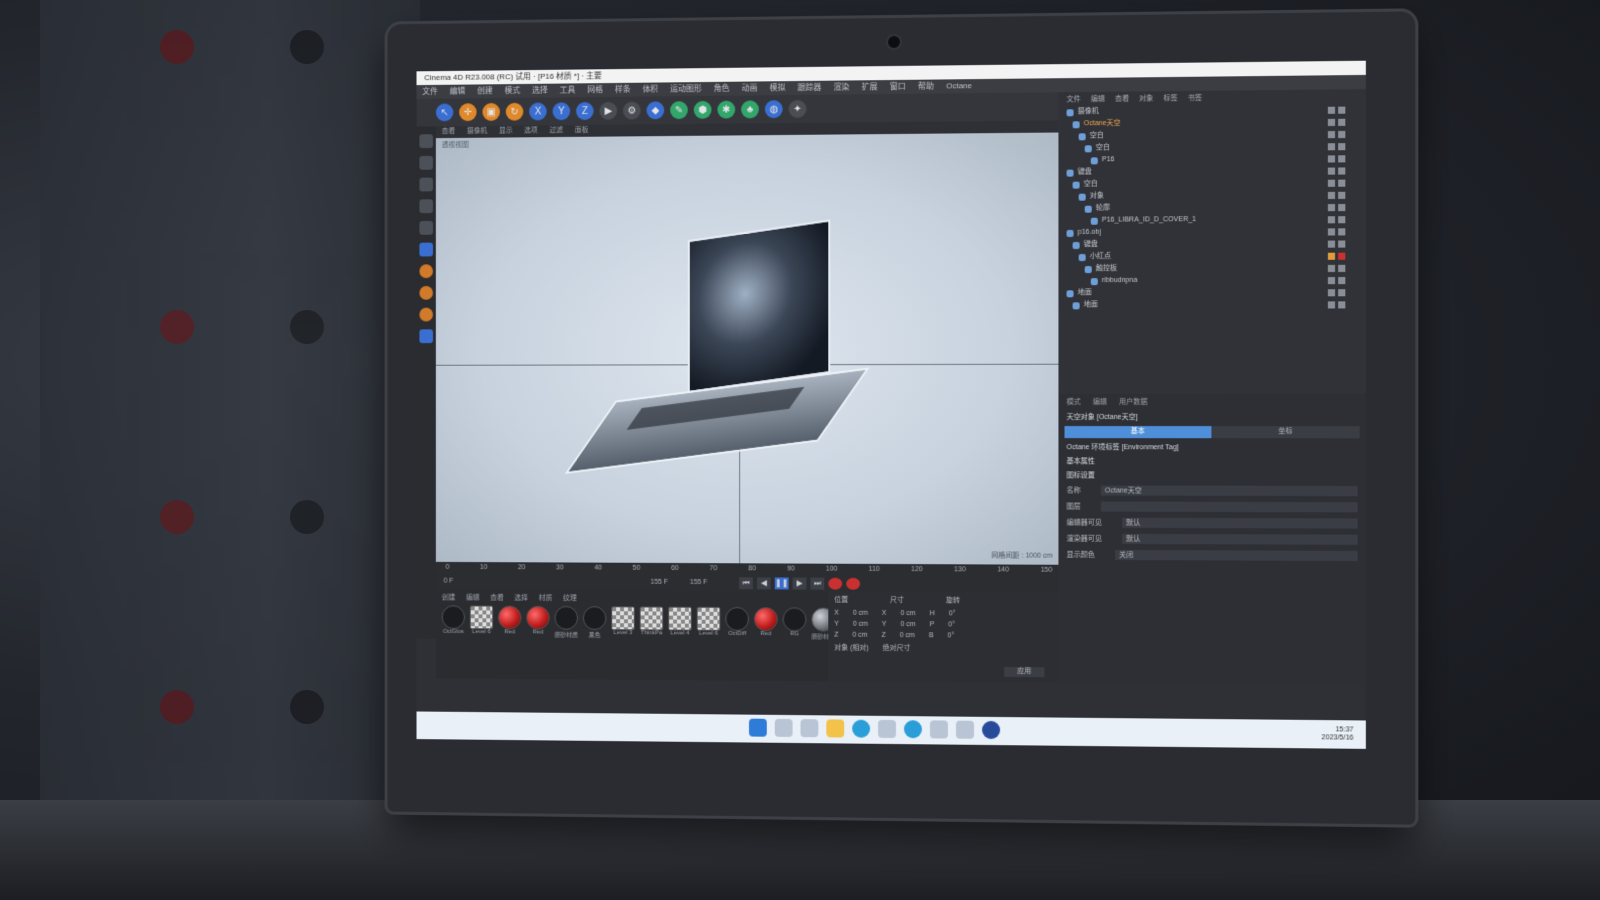  Describe the element at coordinates (632, 110) in the screenshot. I see `render-settings-icon: ⚙` at that location.